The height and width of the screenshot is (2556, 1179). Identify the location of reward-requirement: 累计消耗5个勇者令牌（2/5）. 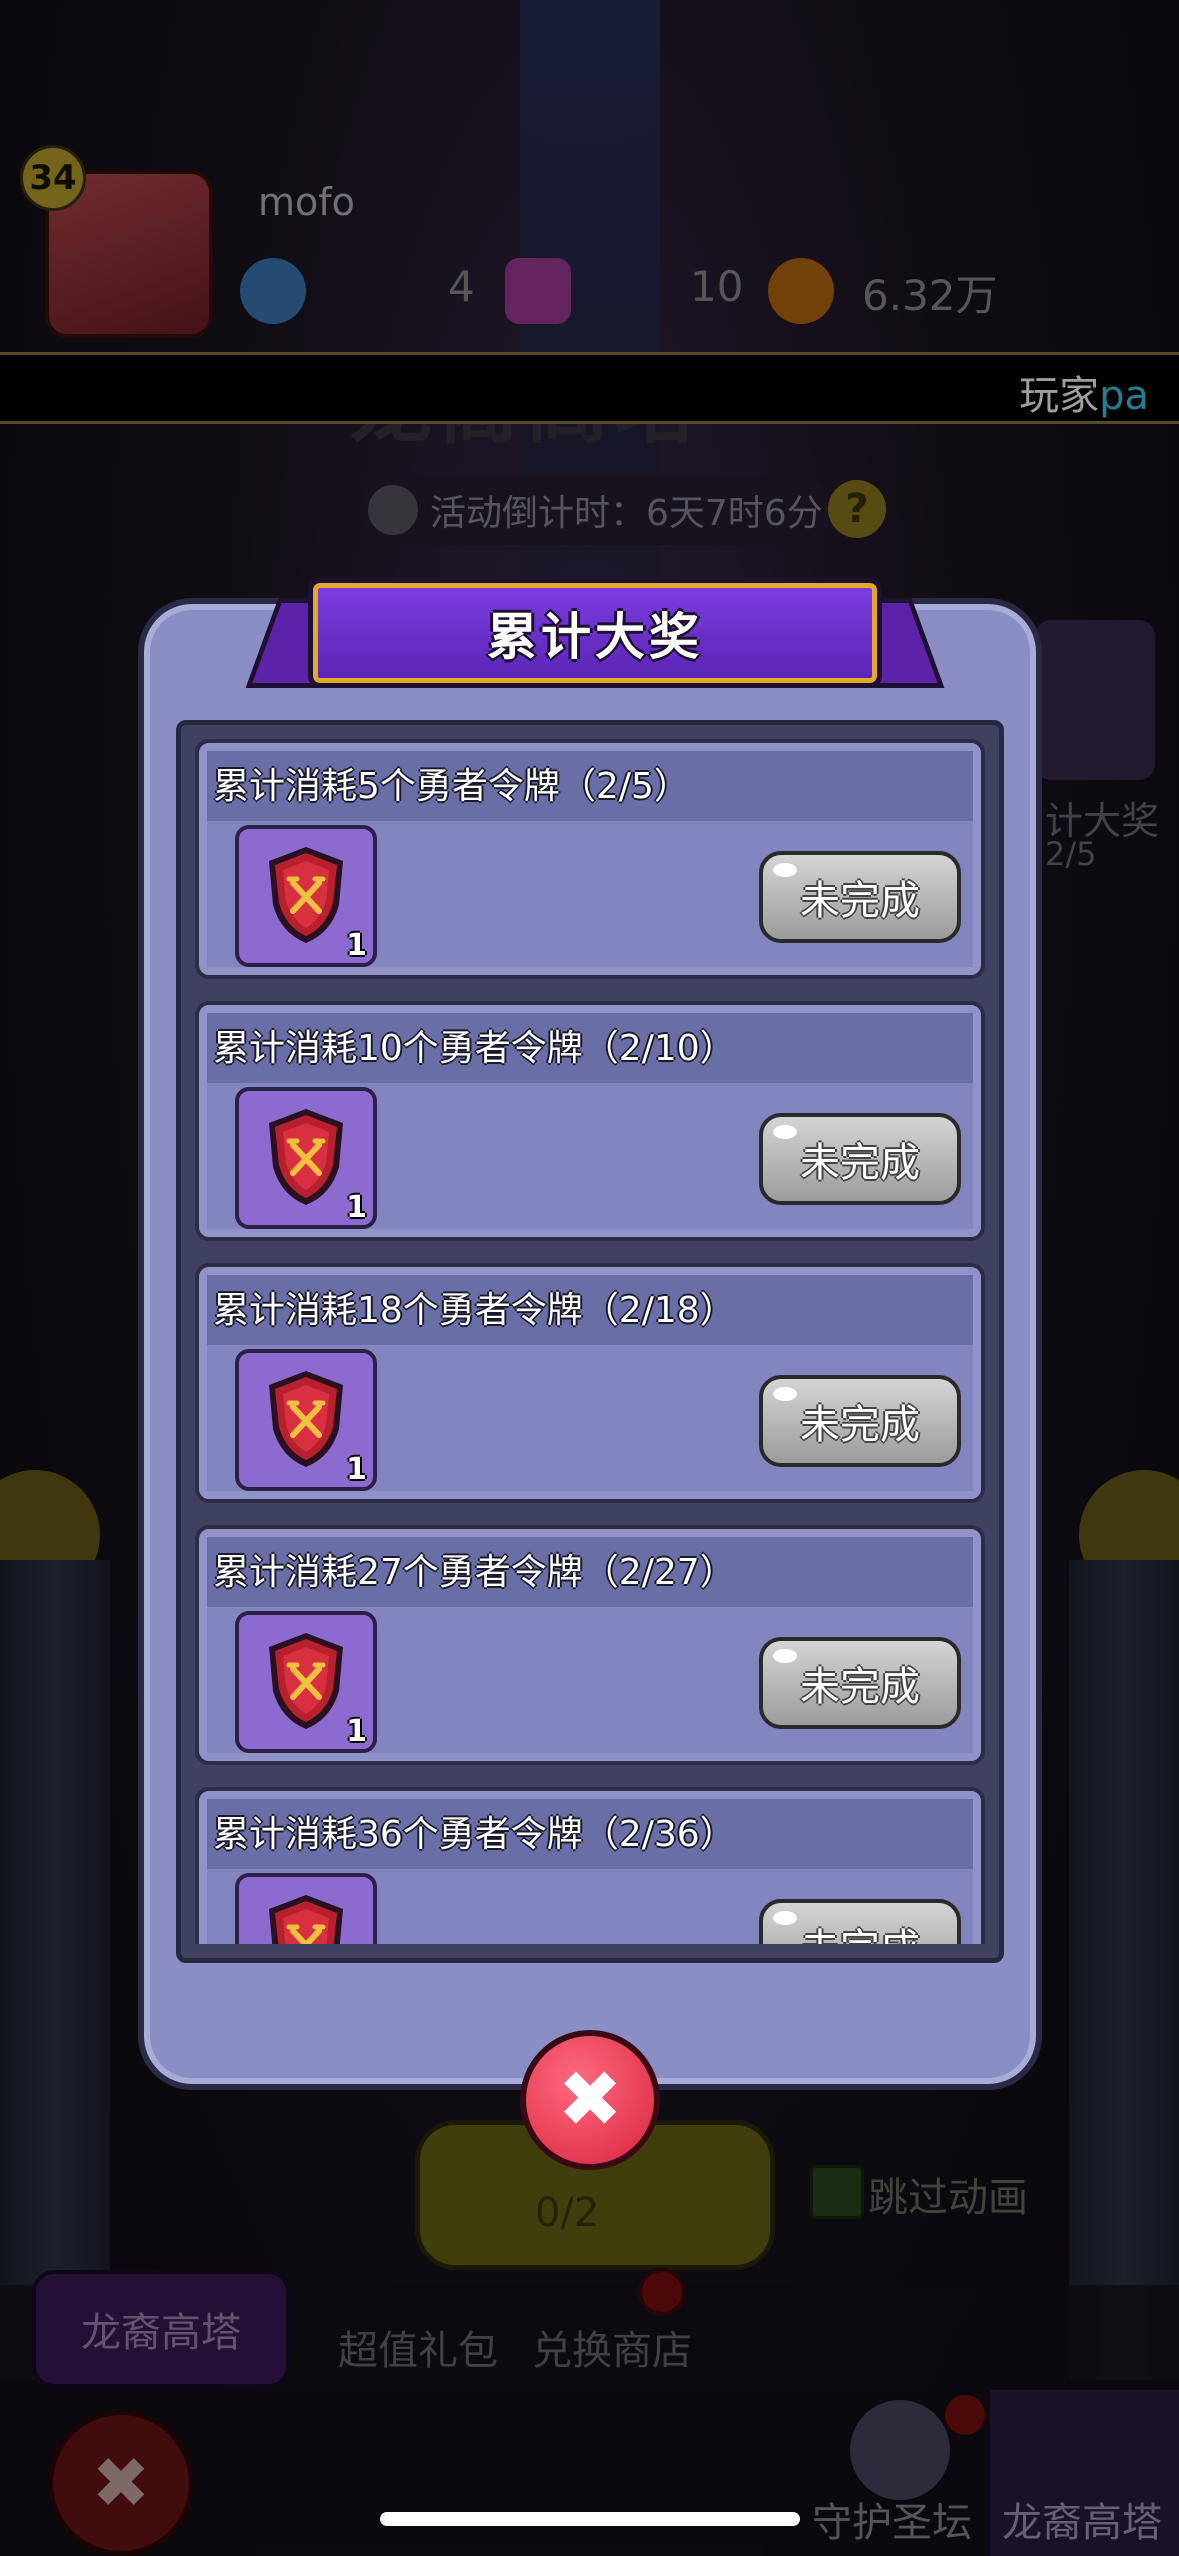
(451, 786).